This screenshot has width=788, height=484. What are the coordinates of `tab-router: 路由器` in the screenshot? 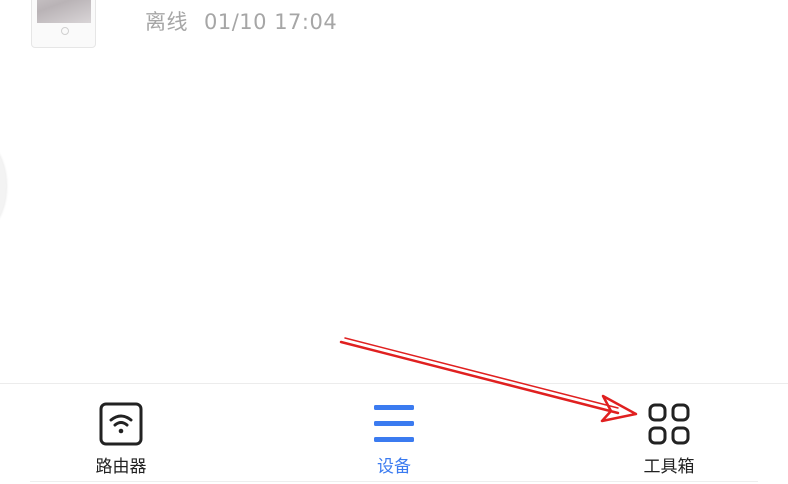 It's located at (121, 441).